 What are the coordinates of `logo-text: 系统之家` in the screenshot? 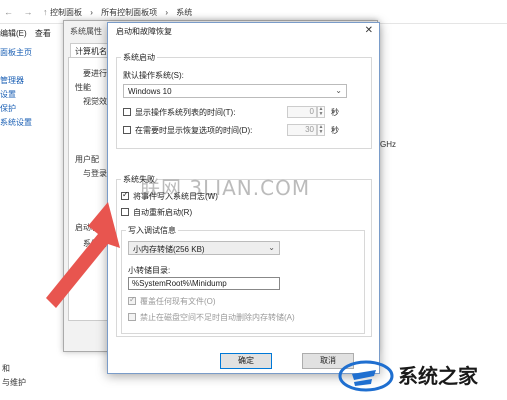 It's located at (438, 376).